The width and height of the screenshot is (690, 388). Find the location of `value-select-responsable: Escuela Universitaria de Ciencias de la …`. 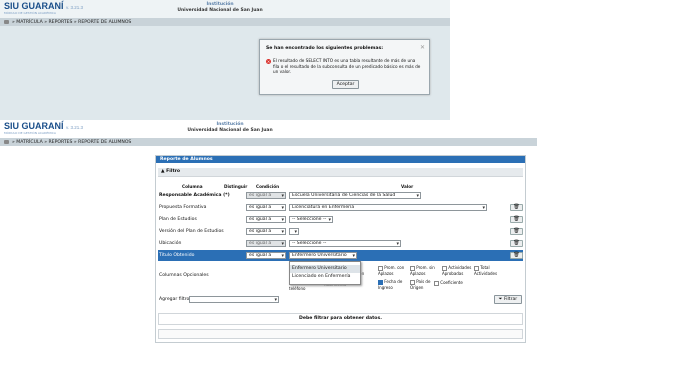

value-select-responsable: Escuela Universitaria de Ciencias de la … is located at coordinates (355, 195).